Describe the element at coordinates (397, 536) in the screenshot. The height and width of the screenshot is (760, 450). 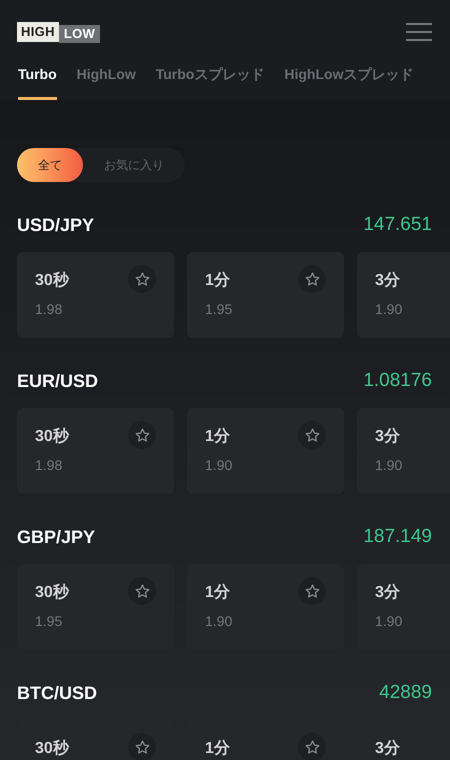
I see `rate: 187.149` at that location.